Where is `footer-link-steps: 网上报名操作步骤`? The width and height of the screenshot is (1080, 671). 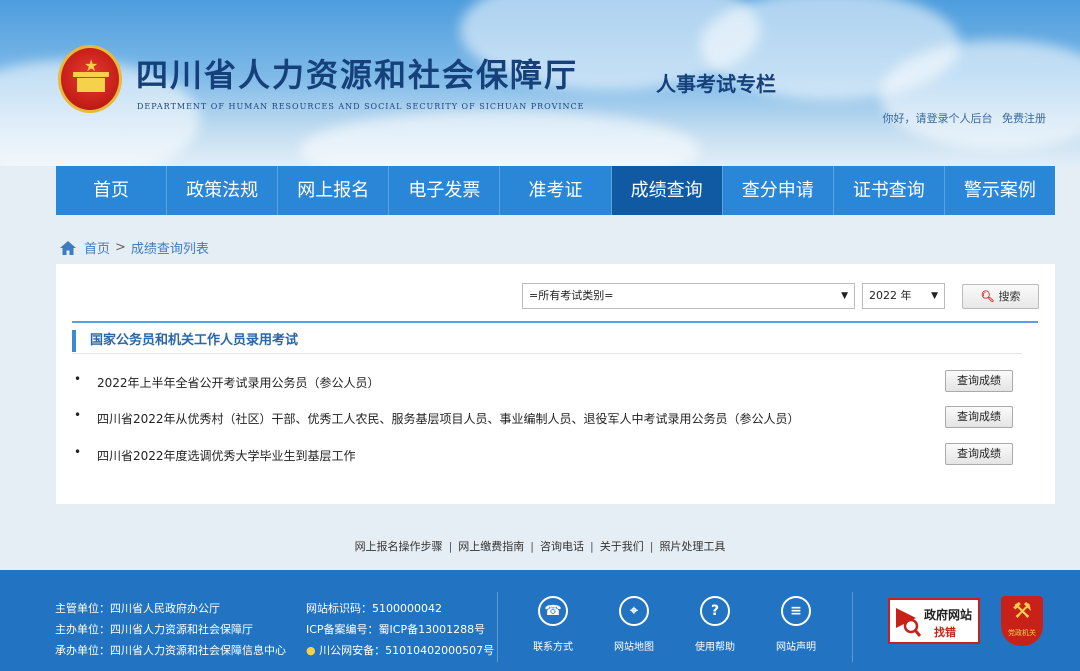
footer-link-steps: 网上报名操作步骤 is located at coordinates (399, 546).